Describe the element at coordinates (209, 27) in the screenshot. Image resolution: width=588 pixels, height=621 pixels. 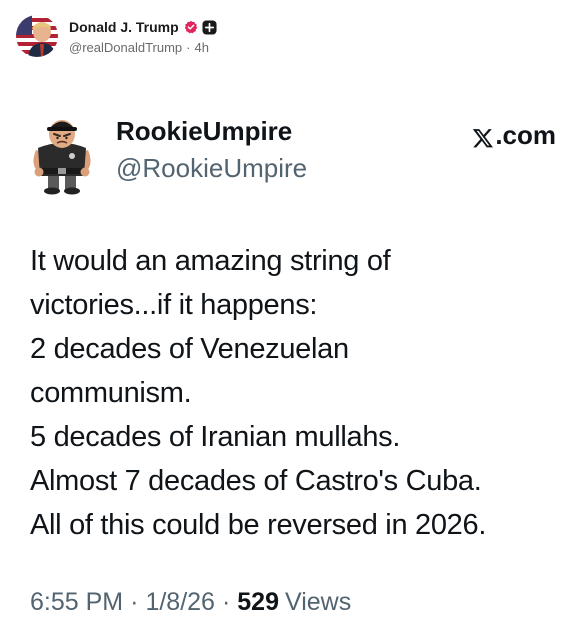
I see `follow-plus-icon` at that location.